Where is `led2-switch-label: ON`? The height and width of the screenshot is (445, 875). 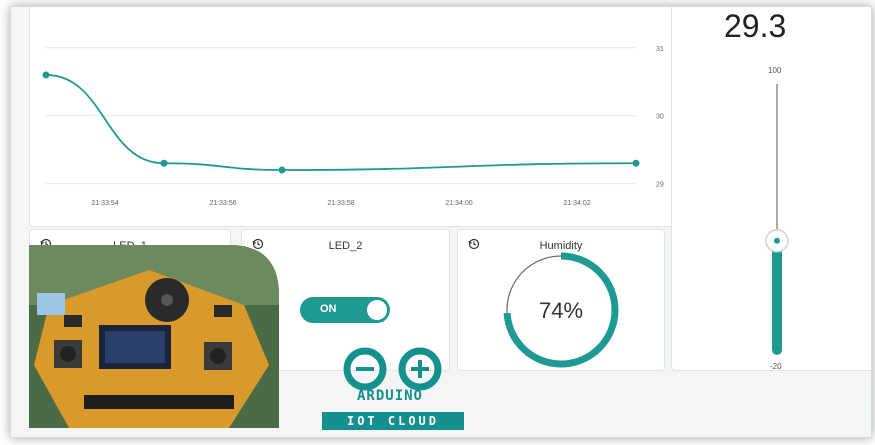 led2-switch-label: ON is located at coordinates (328, 309).